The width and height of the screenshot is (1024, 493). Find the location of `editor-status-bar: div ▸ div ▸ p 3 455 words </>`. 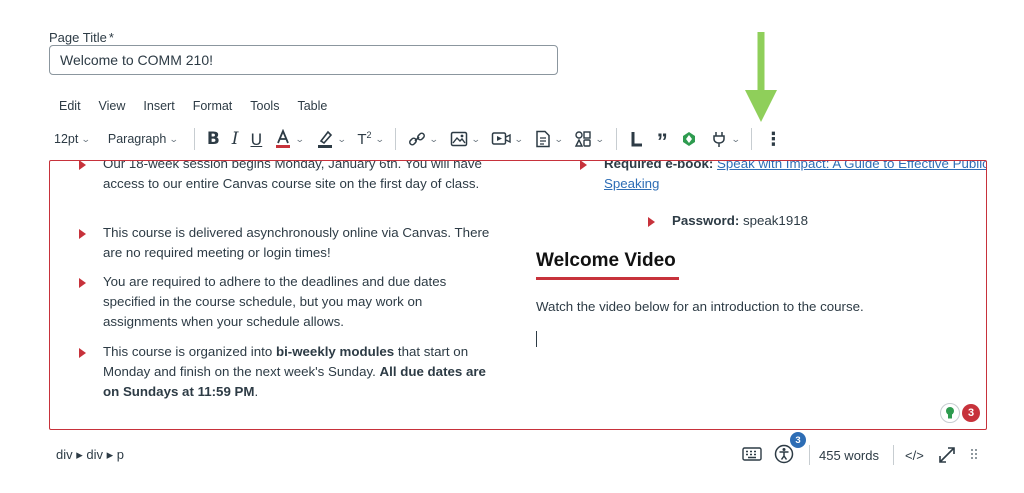

editor-status-bar: div ▸ div ▸ p 3 455 words </> is located at coordinates (518, 451).